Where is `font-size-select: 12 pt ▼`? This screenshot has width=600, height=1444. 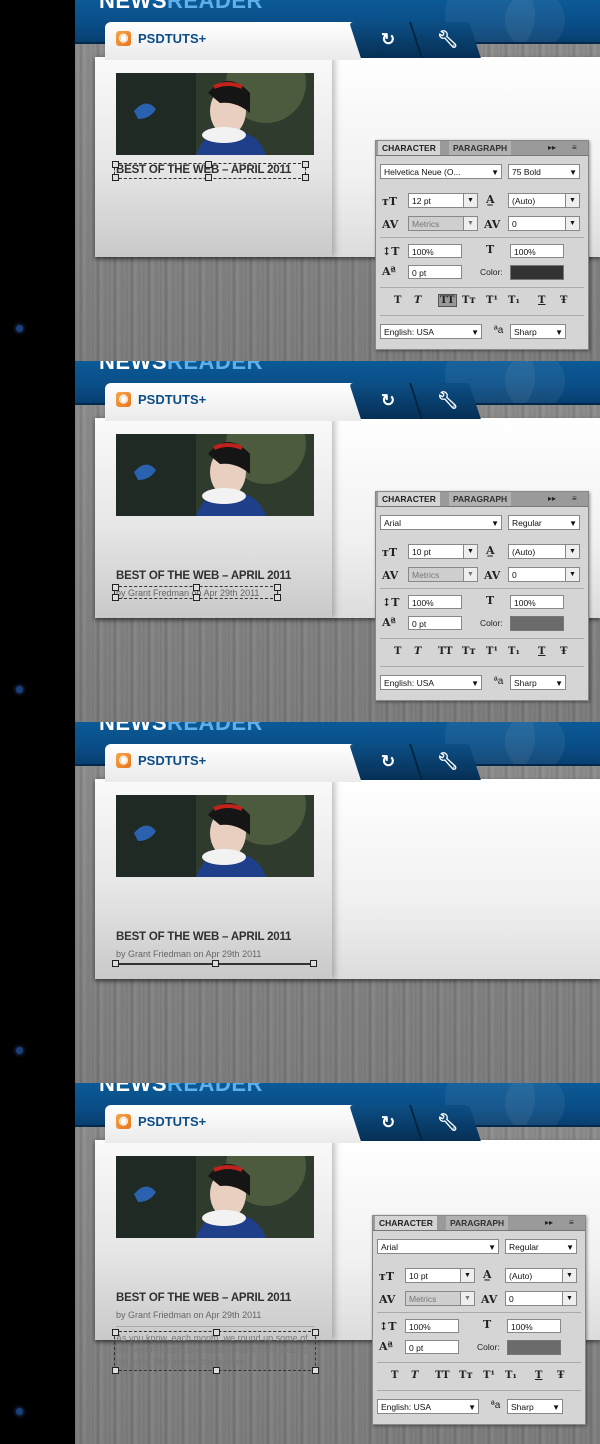
font-size-select: 12 pt ▼ is located at coordinates (443, 200).